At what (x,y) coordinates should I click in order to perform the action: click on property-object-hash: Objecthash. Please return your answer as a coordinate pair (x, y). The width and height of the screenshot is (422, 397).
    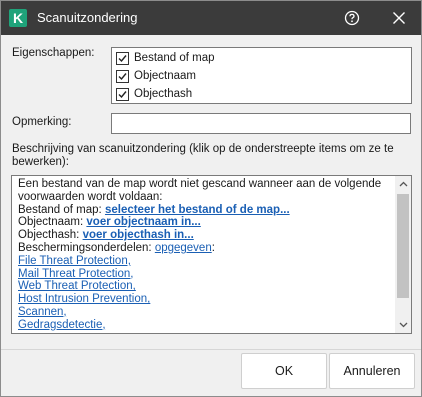
    Looking at the image, I should click on (154, 94).